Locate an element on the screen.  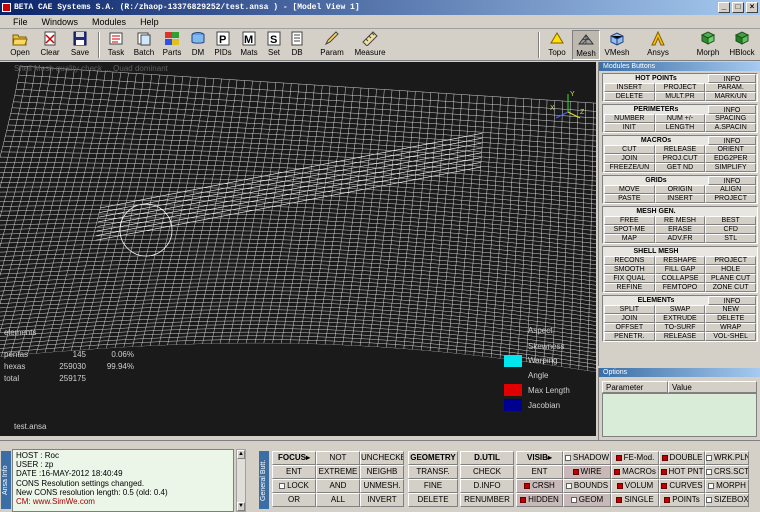
focus-ent-button: ENT is located at coordinates (294, 472).